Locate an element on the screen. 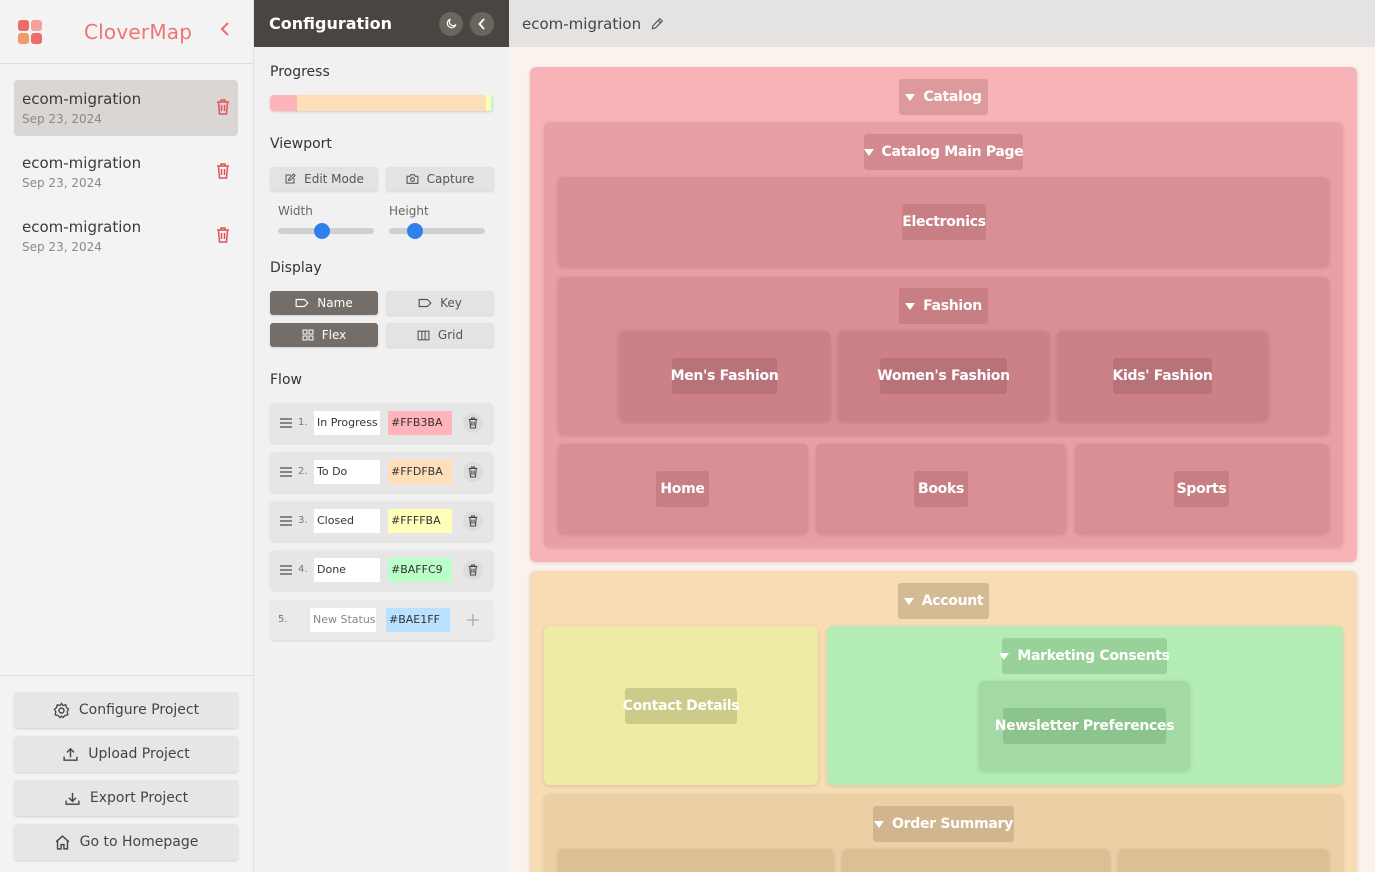  collapse-config-button is located at coordinates (482, 23).